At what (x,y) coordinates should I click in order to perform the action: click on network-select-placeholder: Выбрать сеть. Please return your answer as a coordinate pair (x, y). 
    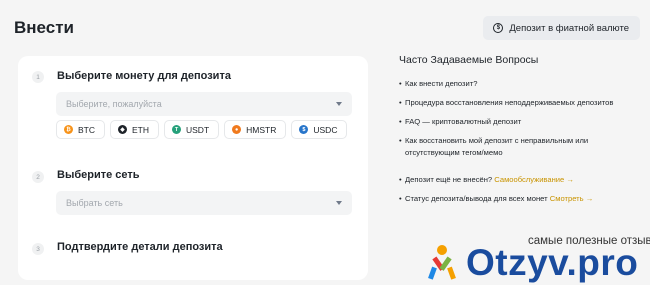
    Looking at the image, I should click on (94, 203).